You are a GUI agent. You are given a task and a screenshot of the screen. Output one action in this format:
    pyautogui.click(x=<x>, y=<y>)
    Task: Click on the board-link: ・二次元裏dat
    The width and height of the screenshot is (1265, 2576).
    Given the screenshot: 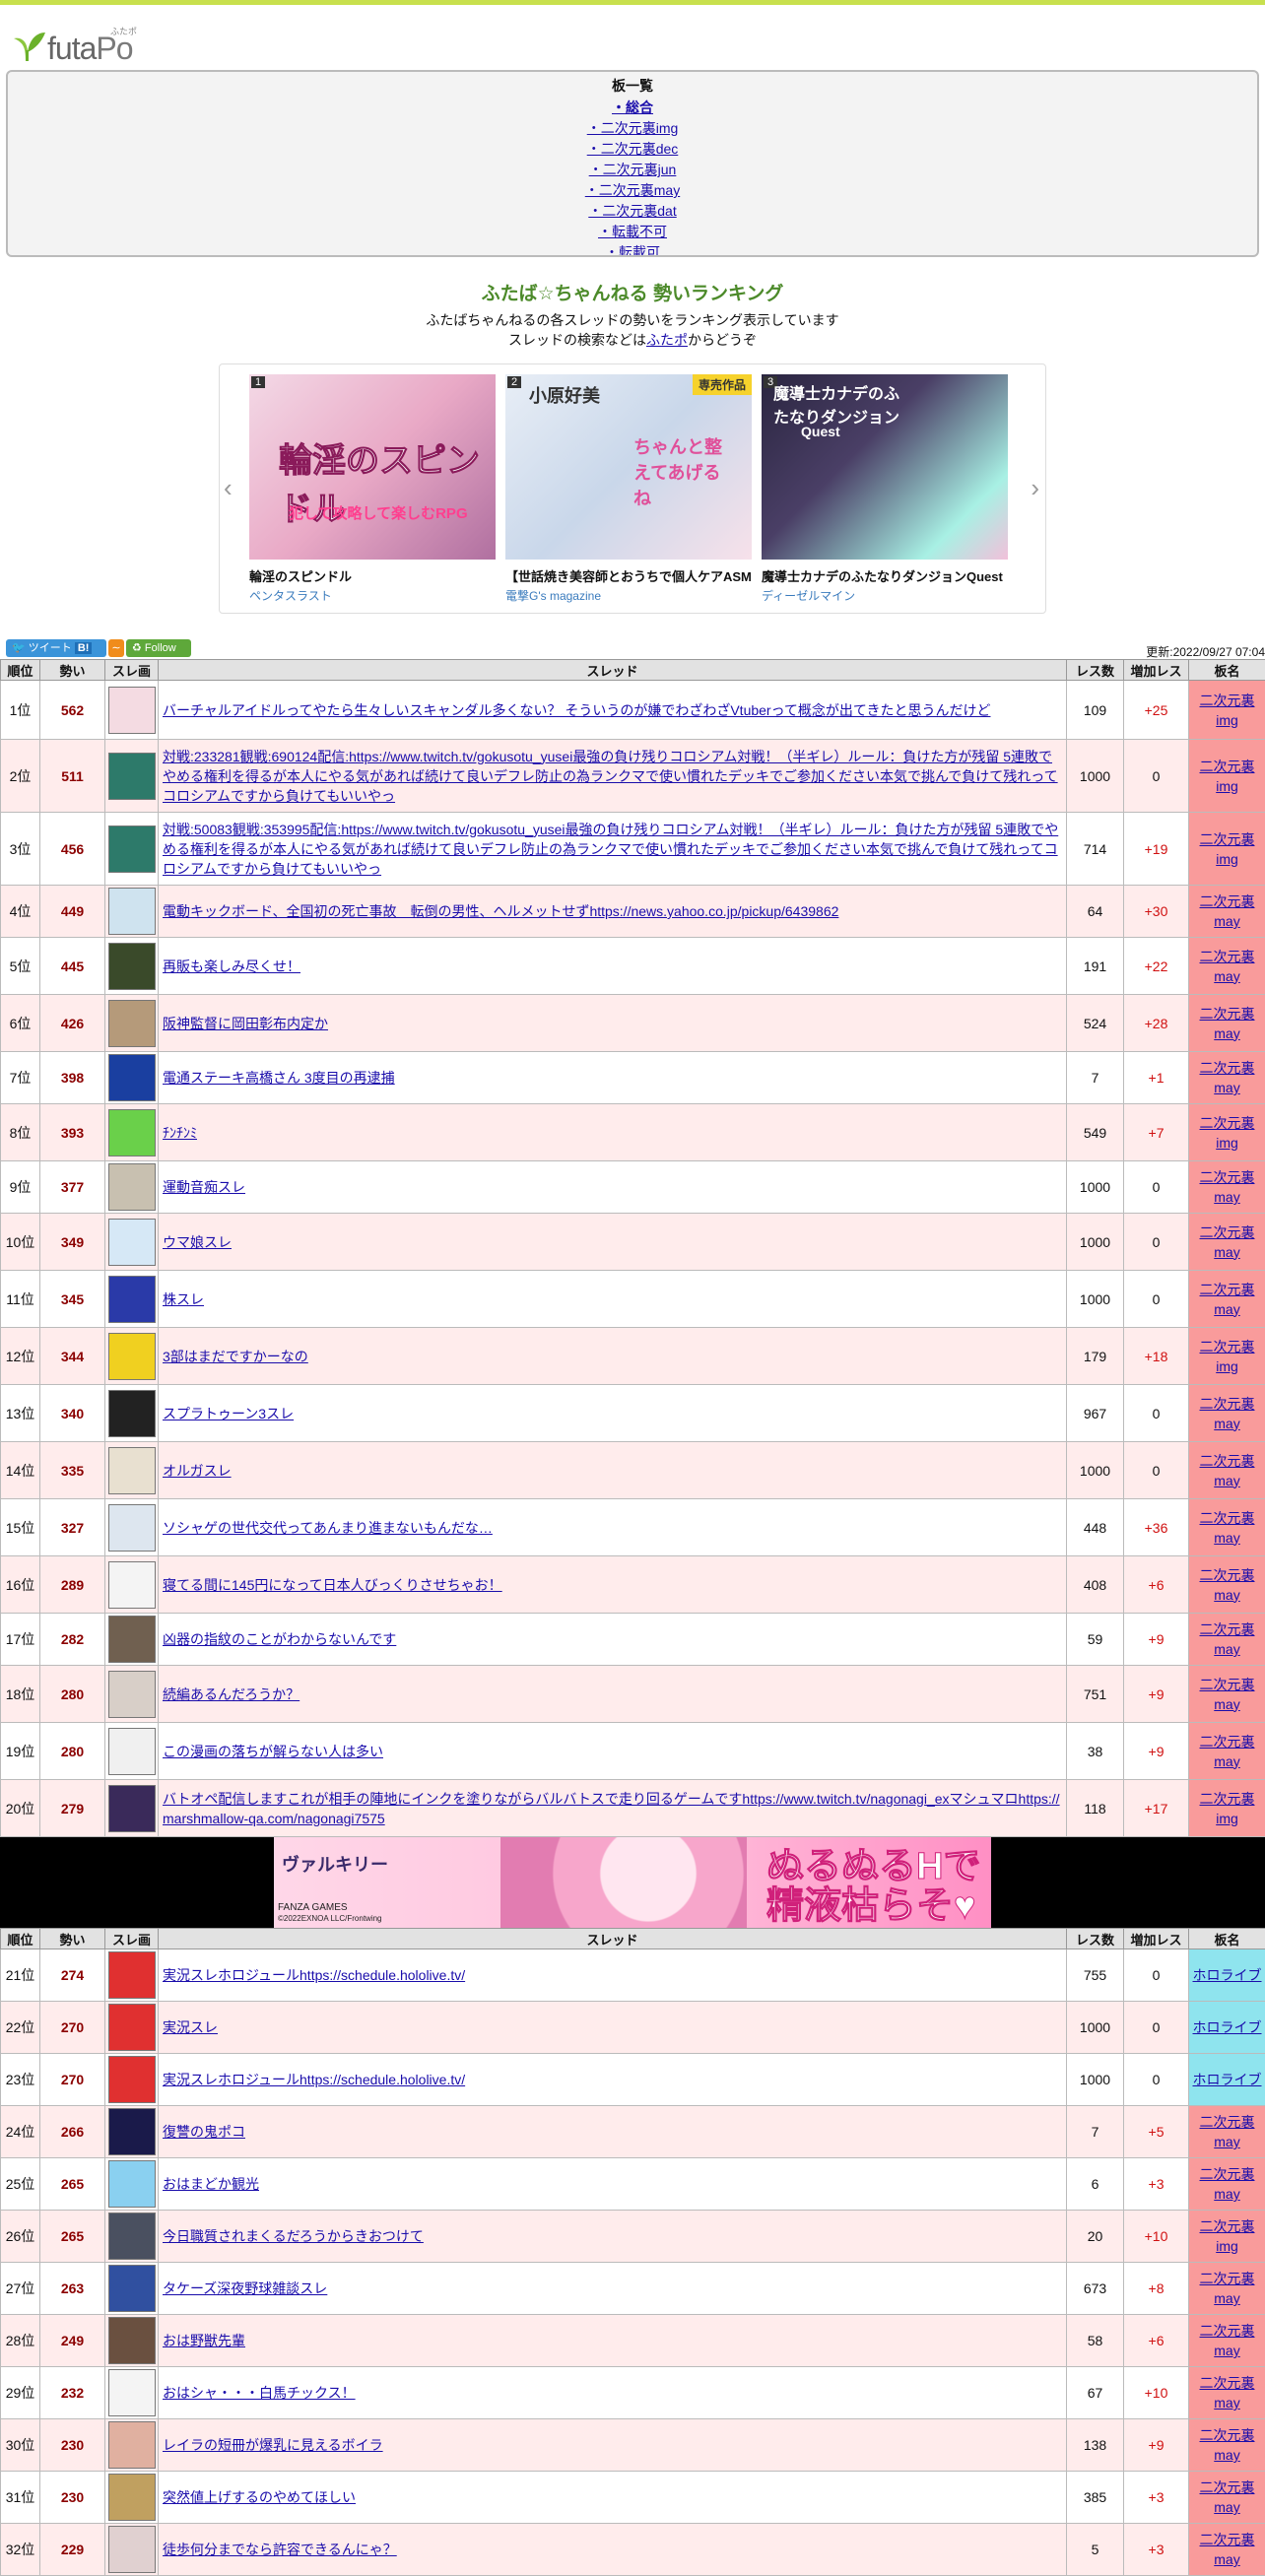 What is the action you would take?
    pyautogui.click(x=632, y=211)
    